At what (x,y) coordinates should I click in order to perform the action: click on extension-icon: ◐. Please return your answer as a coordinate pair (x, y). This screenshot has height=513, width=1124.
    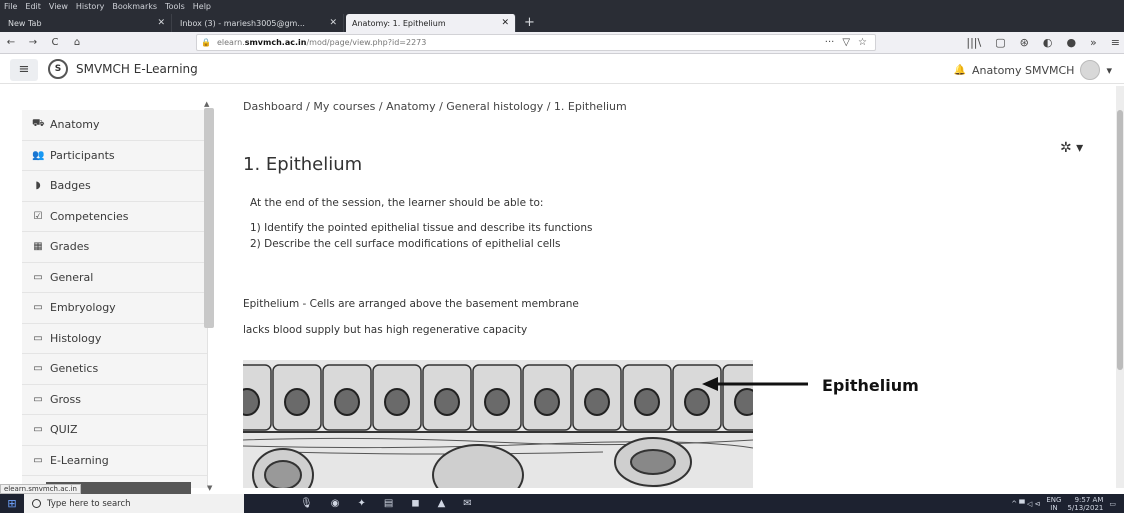
    Looking at the image, I should click on (1048, 42).